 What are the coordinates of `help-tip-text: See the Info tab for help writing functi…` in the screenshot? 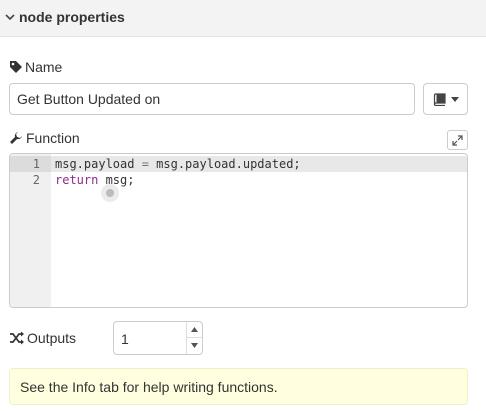 It's located at (149, 387).